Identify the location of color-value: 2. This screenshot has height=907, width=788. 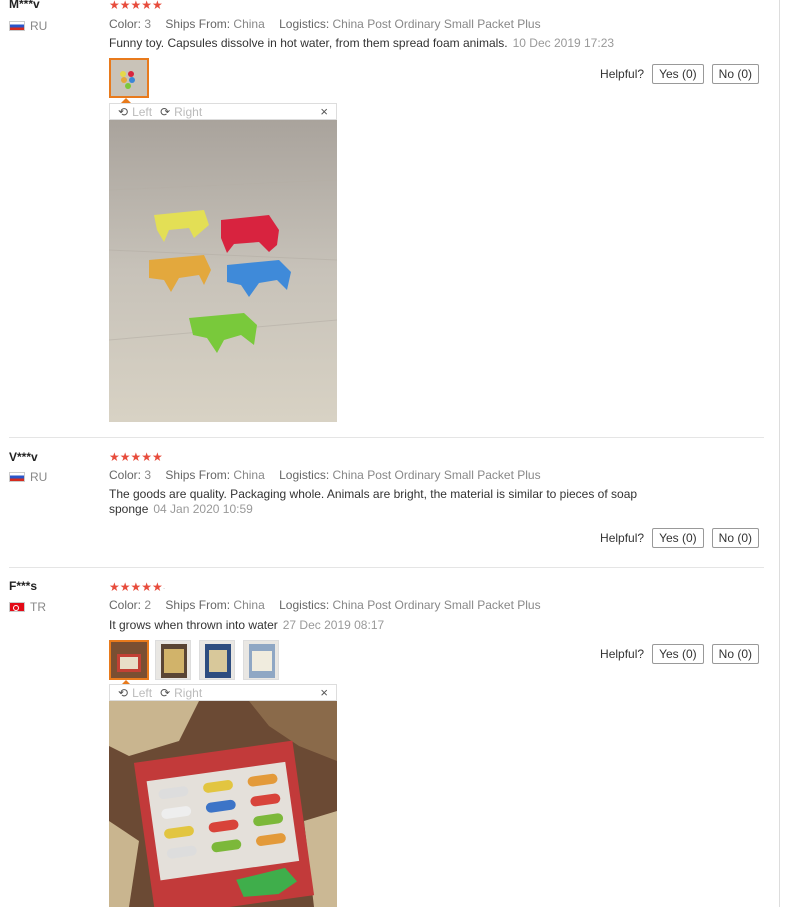
(148, 605).